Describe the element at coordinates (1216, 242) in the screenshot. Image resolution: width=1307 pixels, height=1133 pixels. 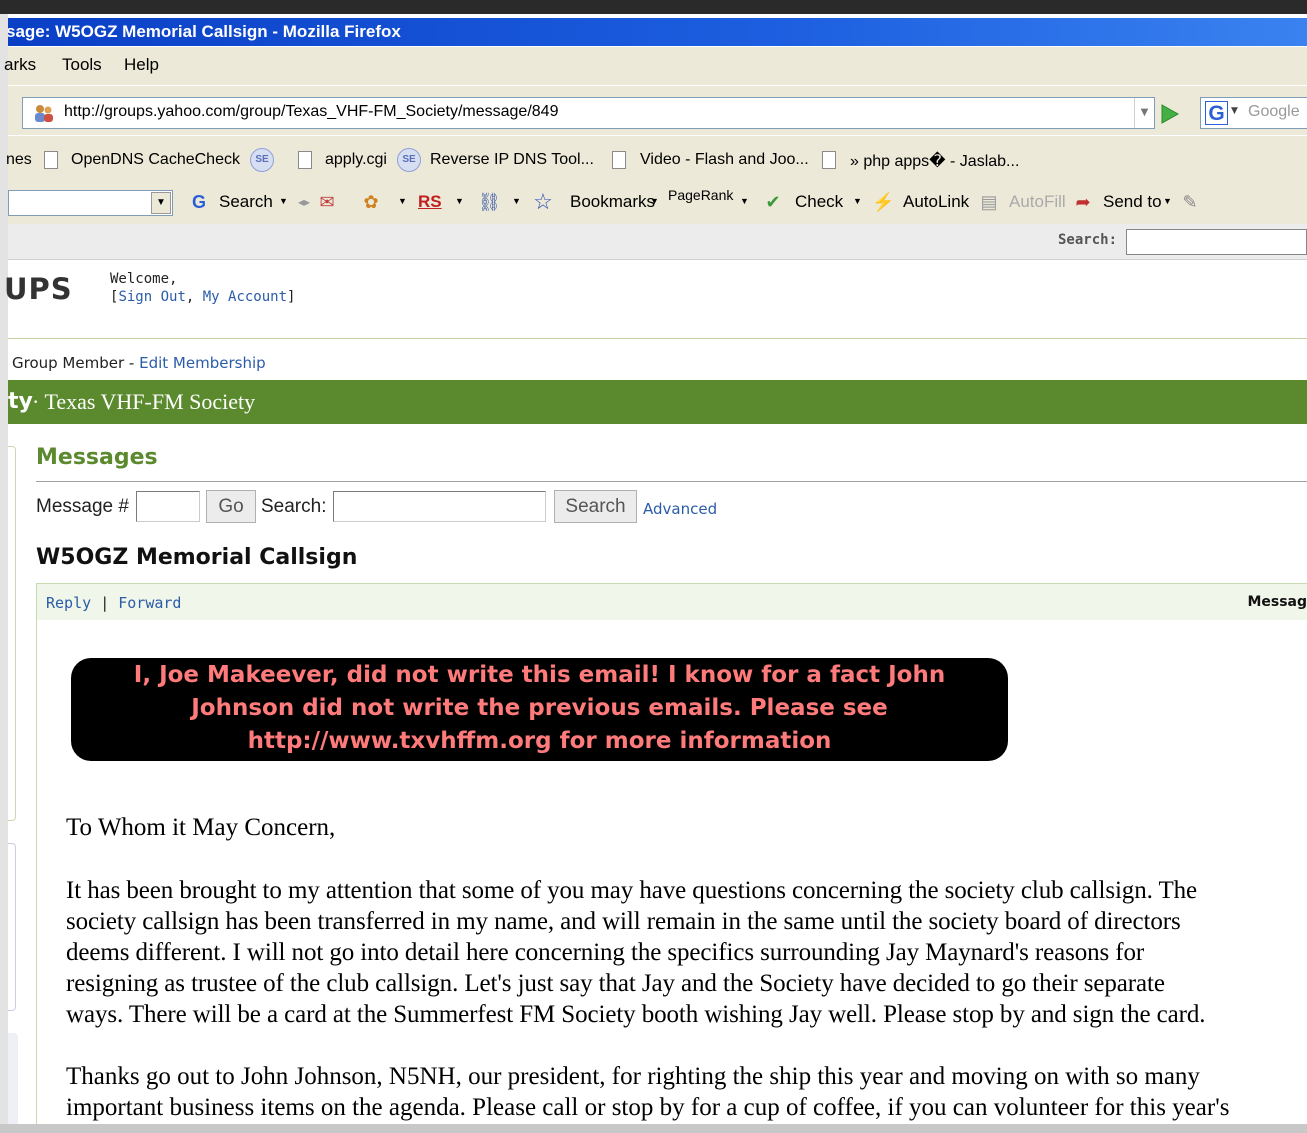
I see `yahoo-search-input` at that location.